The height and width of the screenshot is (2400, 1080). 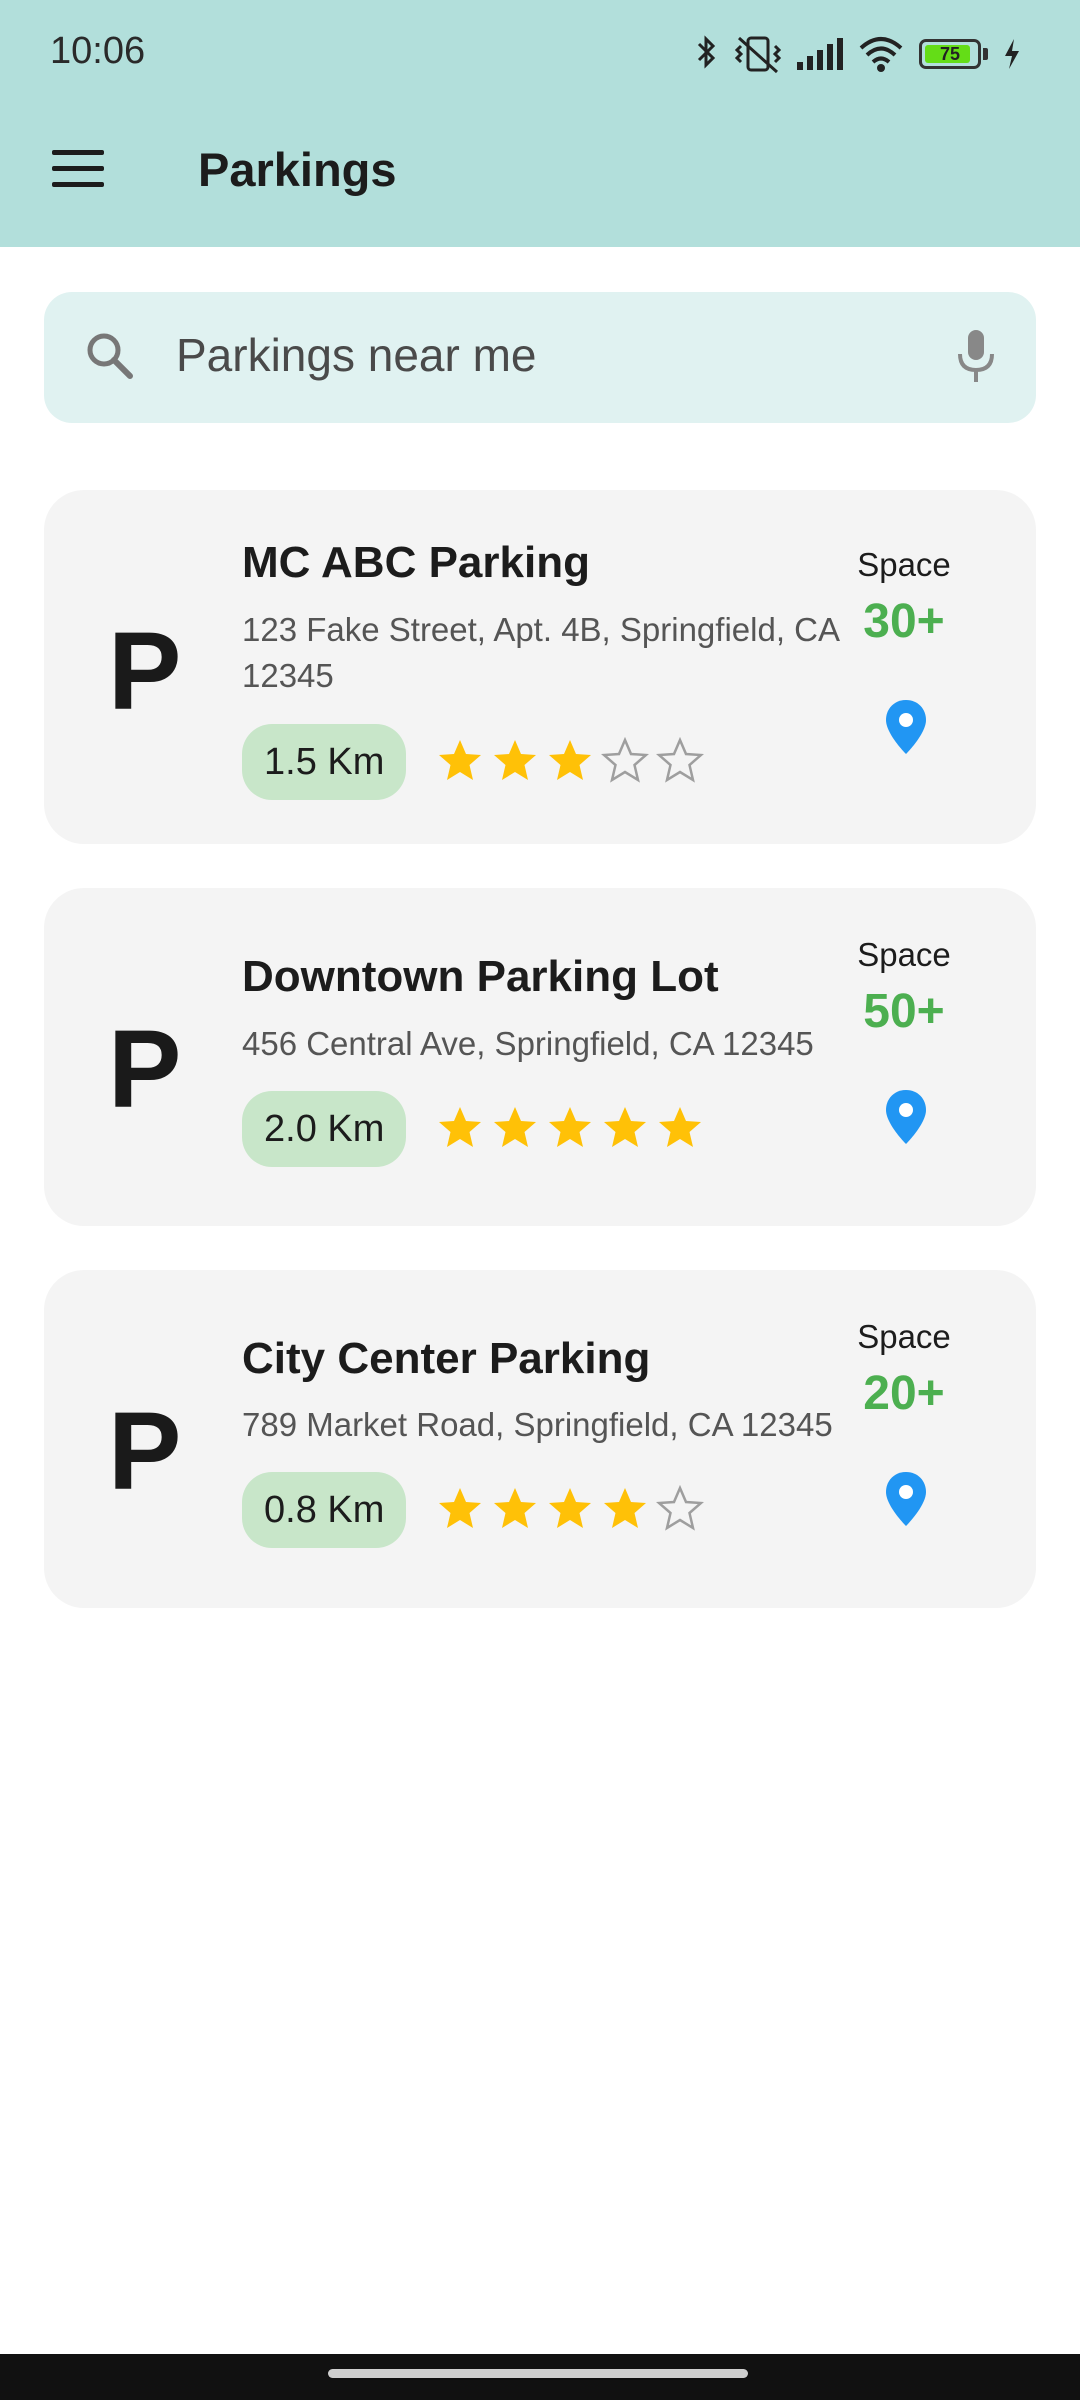 I want to click on system-nav-bar, so click(x=540, y=2377).